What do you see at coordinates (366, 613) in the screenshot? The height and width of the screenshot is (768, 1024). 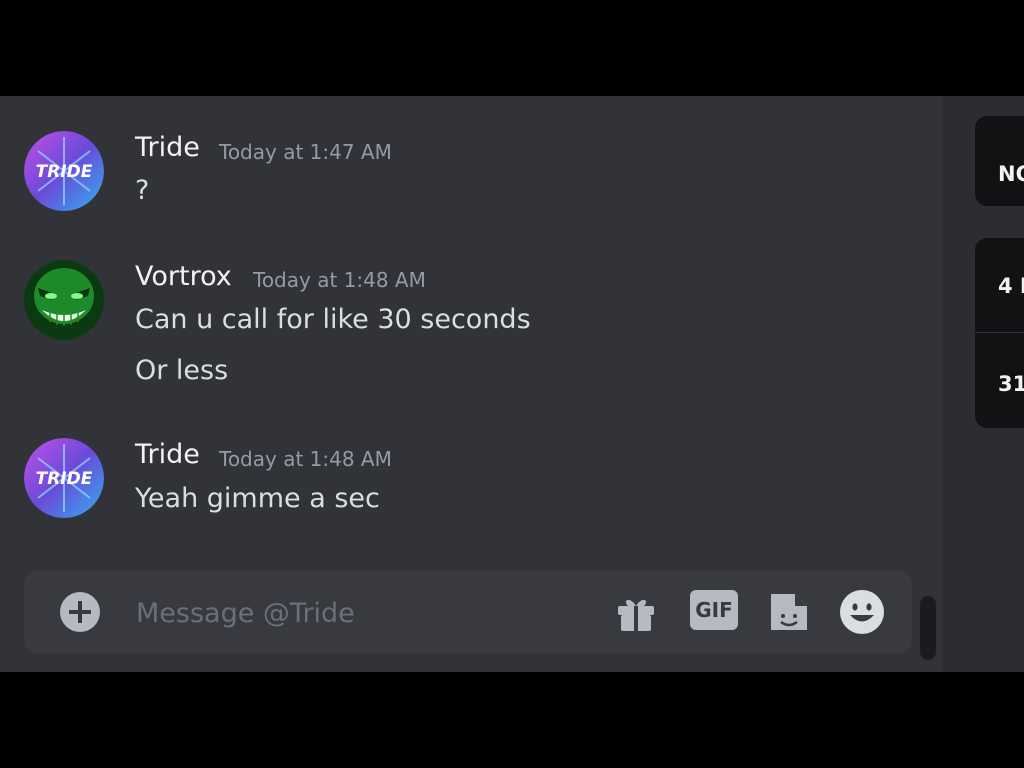 I see `message-input` at bounding box center [366, 613].